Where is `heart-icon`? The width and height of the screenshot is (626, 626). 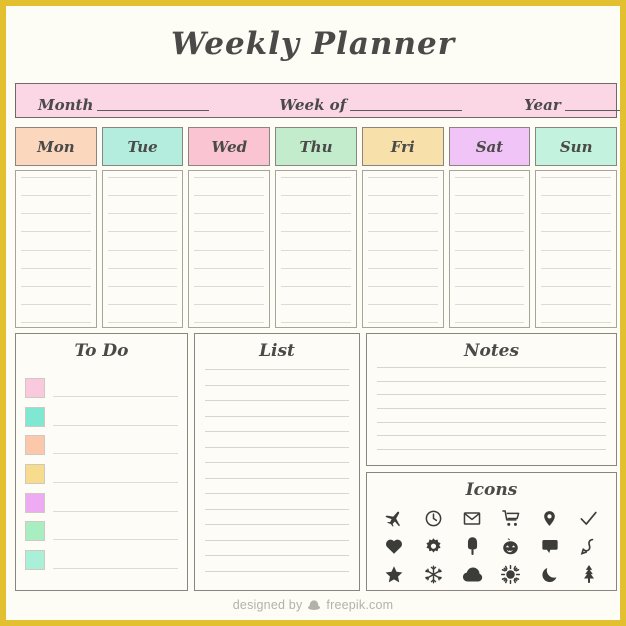
heart-icon is located at coordinates (394, 546).